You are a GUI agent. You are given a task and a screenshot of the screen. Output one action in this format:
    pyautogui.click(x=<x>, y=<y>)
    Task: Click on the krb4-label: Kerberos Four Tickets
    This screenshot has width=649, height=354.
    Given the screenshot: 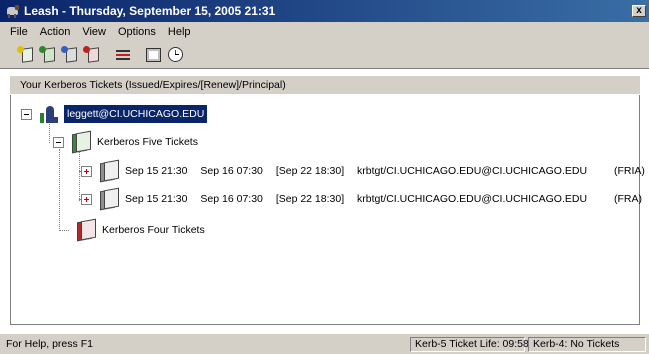 What is the action you would take?
    pyautogui.click(x=153, y=230)
    